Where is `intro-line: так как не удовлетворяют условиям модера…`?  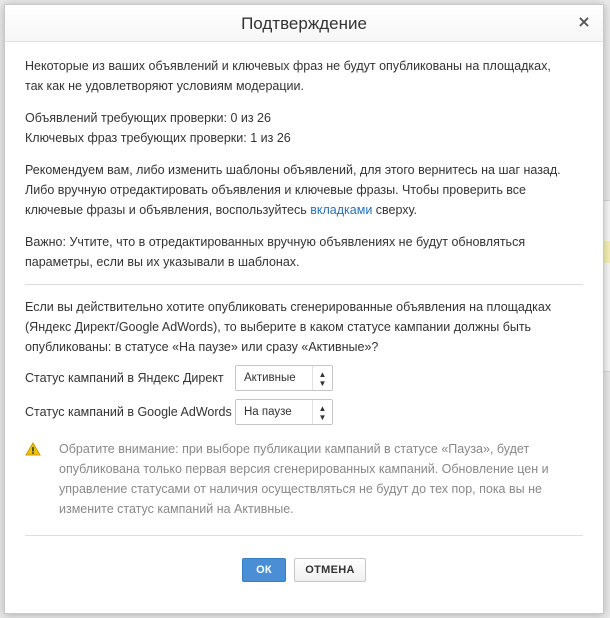
intro-line: так как не удовлетворяют условиям модера… is located at coordinates (164, 86).